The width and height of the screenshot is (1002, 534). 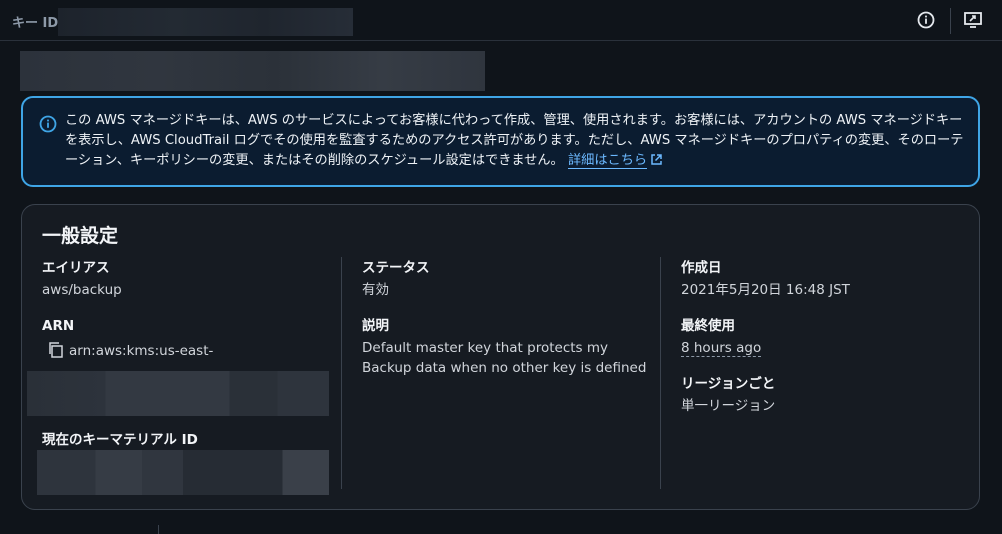 What do you see at coordinates (765, 348) in the screenshot?
I see `last-used-value-row: 8 hours ago` at bounding box center [765, 348].